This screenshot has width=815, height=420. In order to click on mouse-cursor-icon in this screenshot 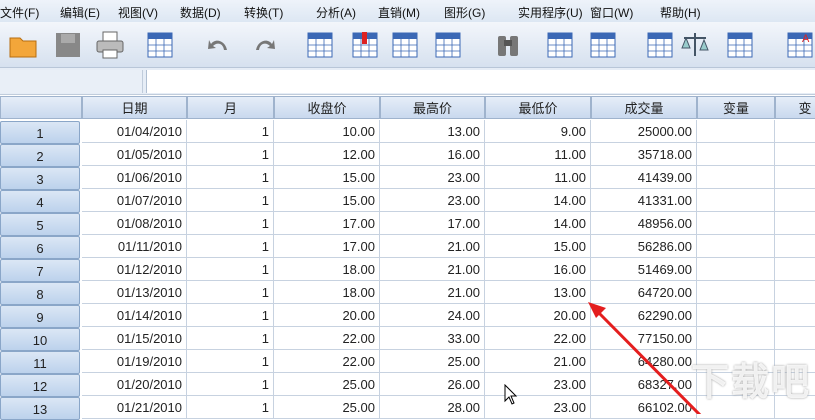, I will do `click(511, 394)`.